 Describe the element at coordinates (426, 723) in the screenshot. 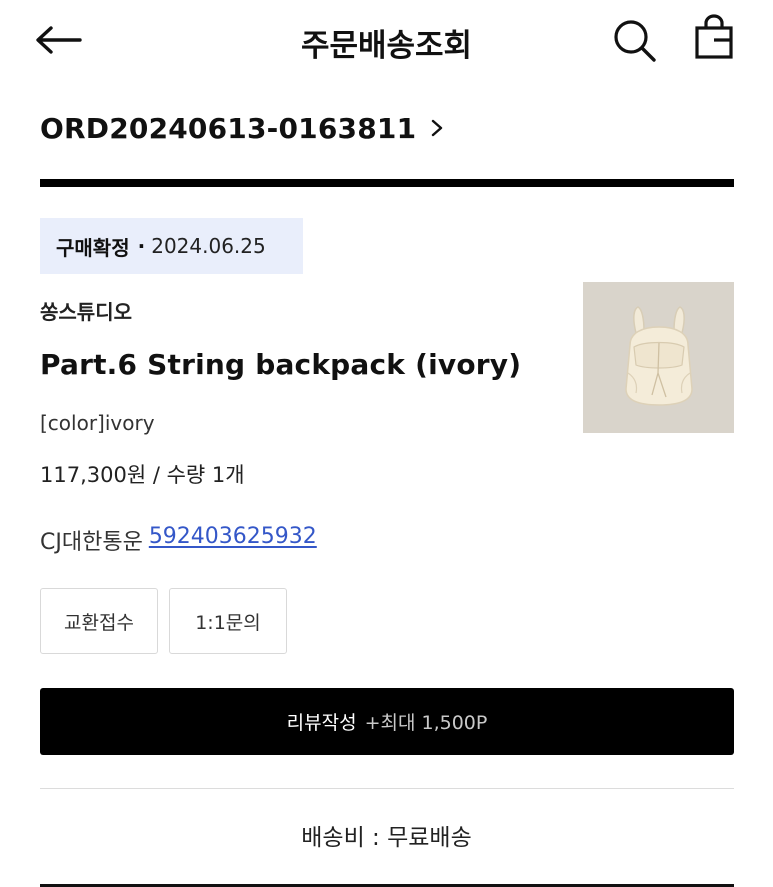

I see `review-bonus-text: +최대 1,500P` at that location.